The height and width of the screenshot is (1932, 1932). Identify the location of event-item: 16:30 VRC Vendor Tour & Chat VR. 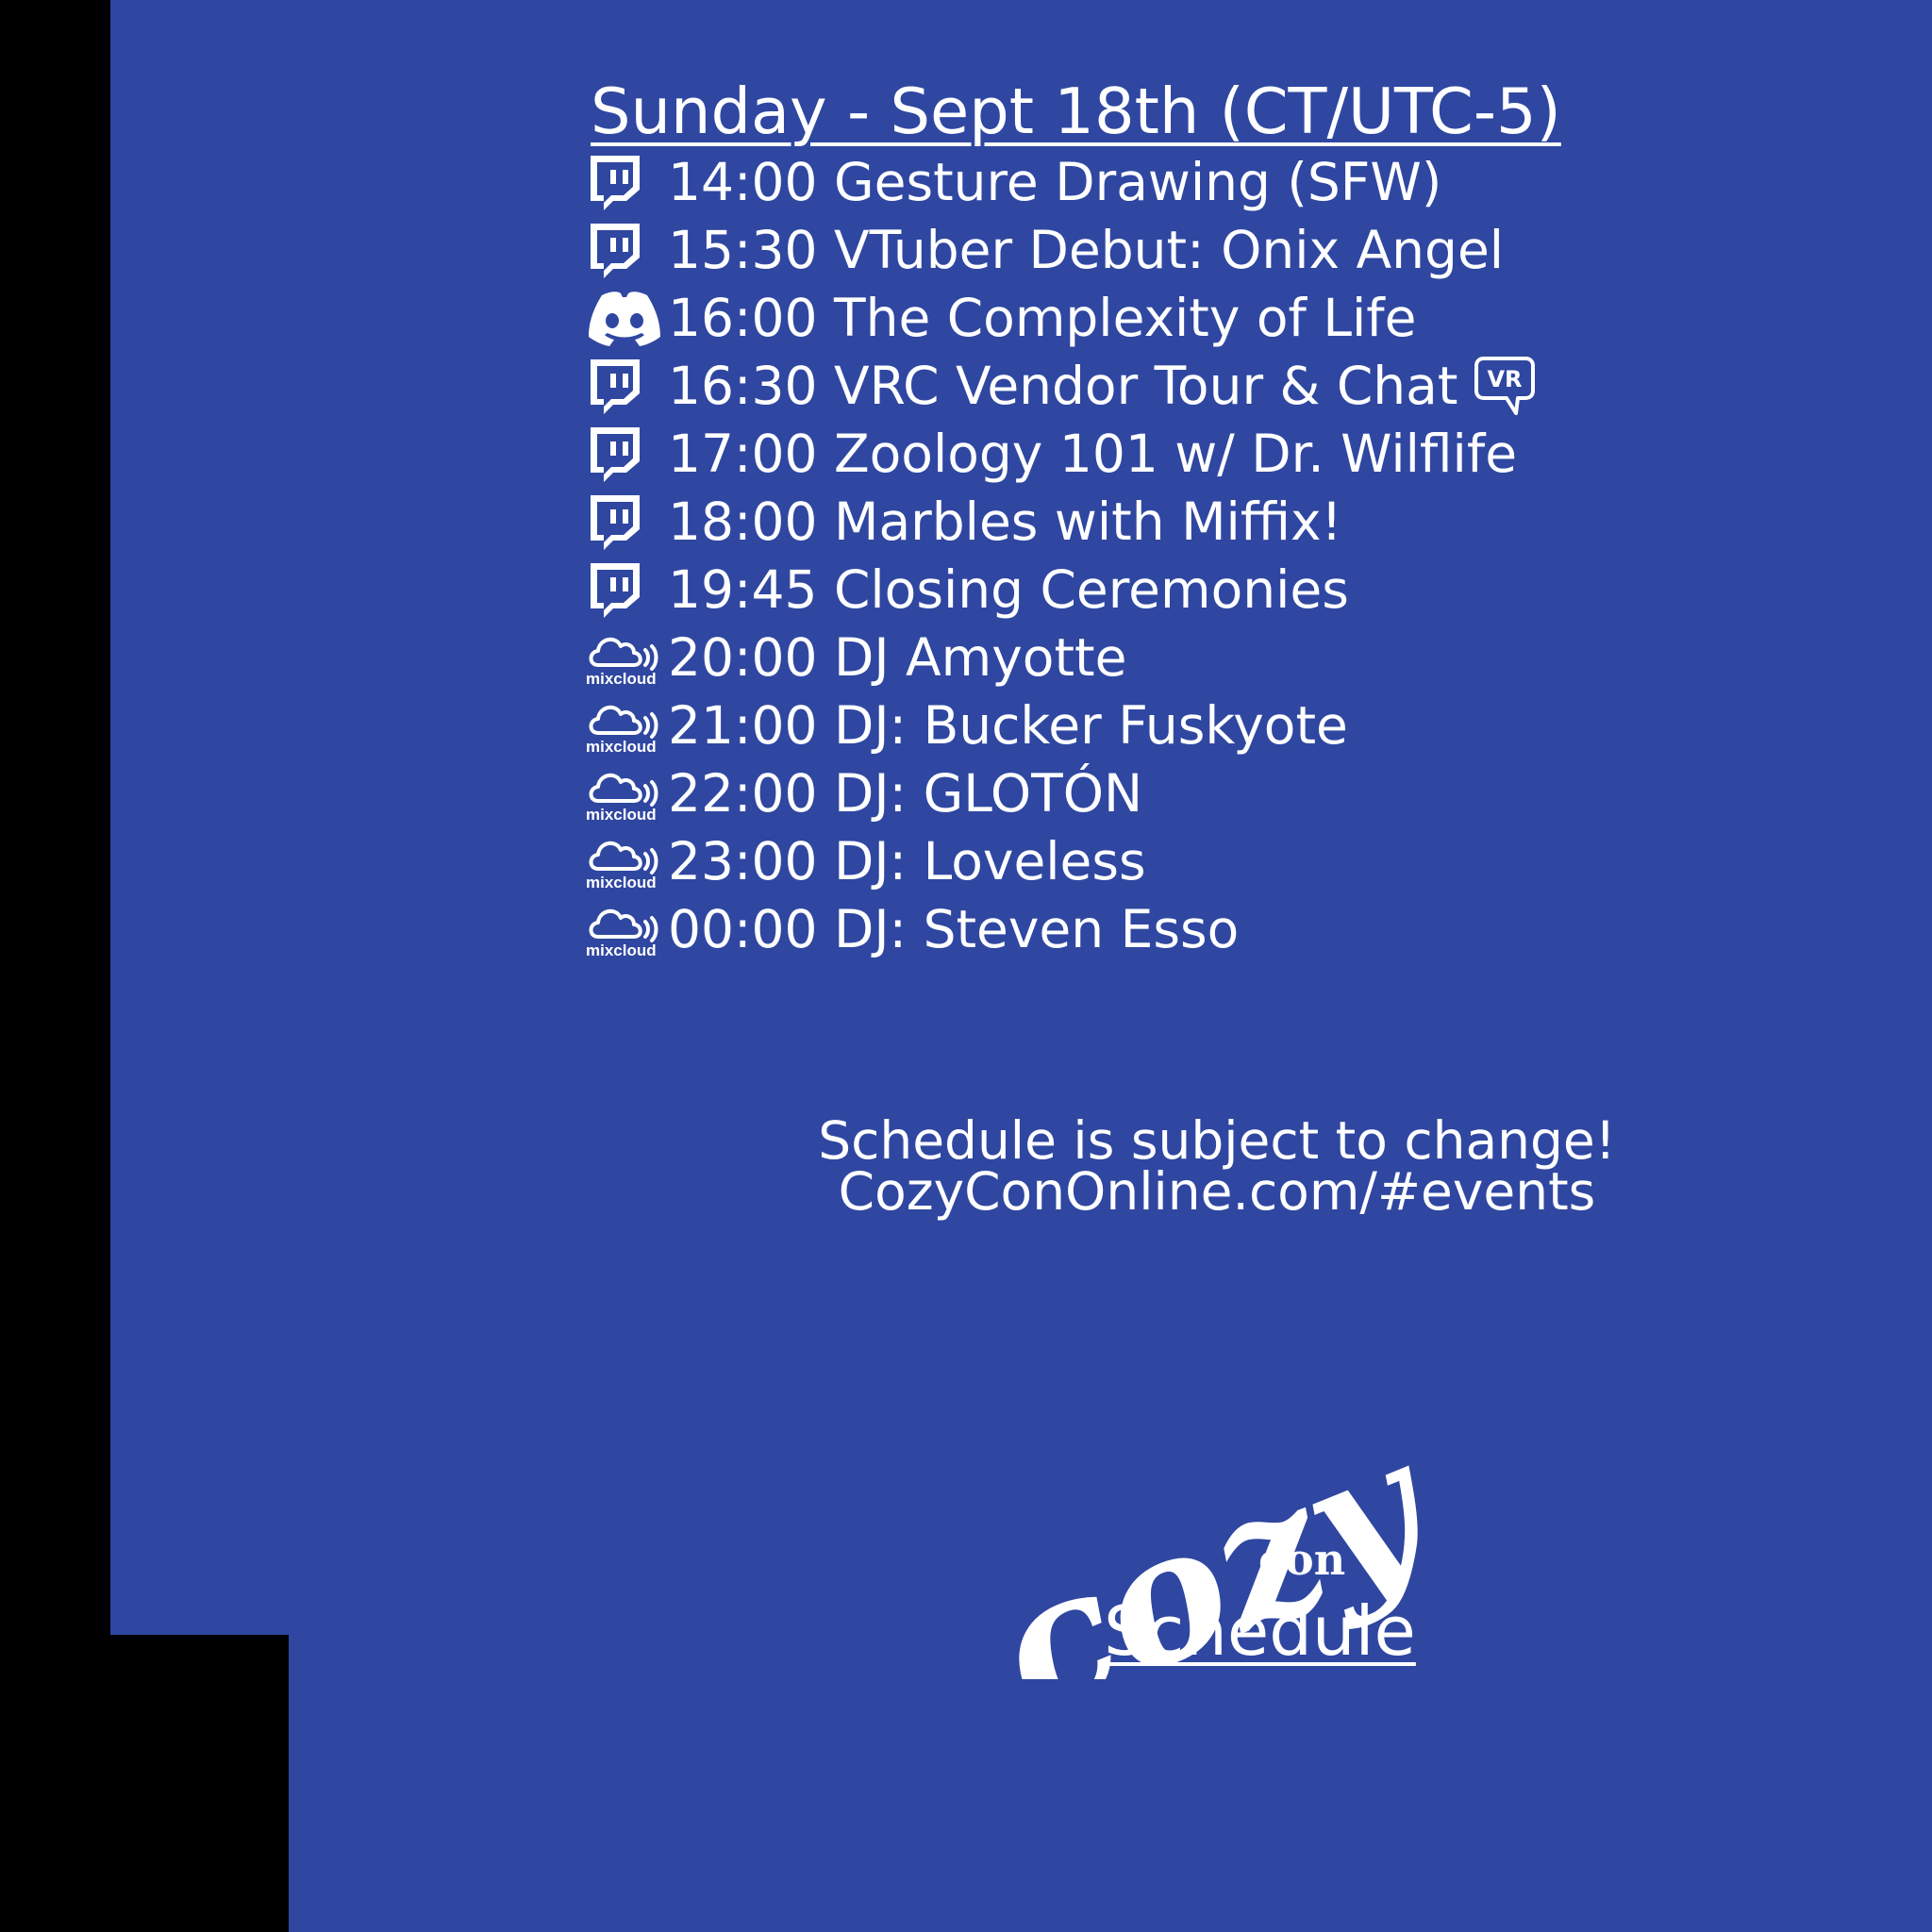
(1060, 386).